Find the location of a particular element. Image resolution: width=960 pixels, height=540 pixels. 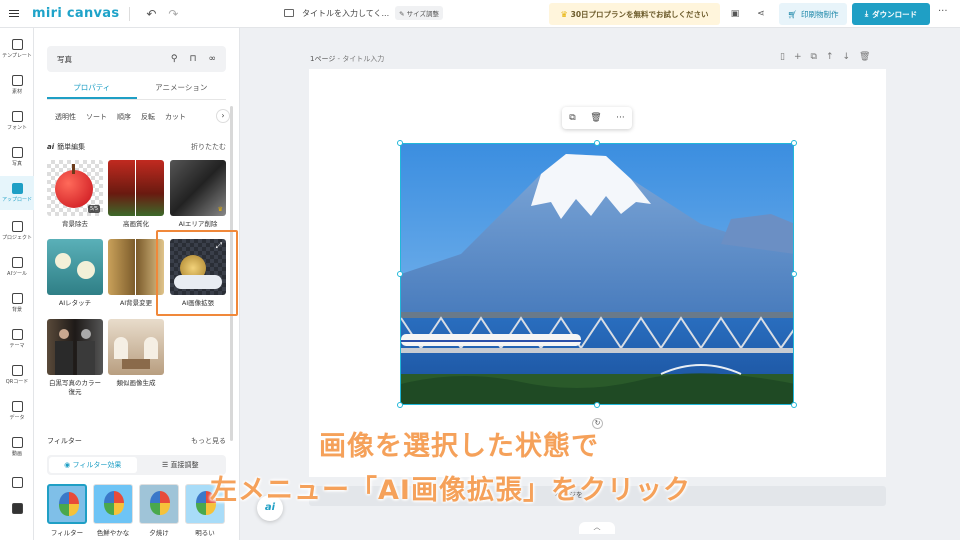

filter-thumb is located at coordinates (67, 504).